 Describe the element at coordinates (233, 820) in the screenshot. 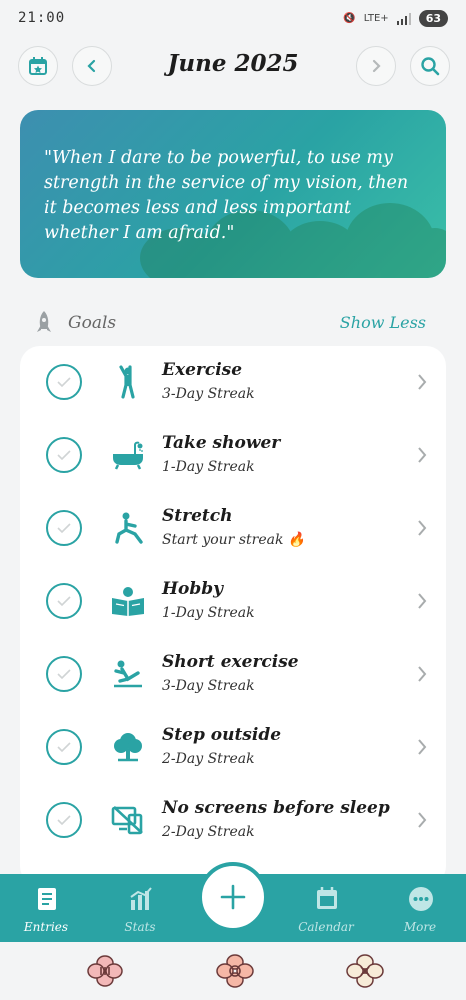

I see `goal-row-no-screens: No screens before sleep 2-Day Streak` at that location.